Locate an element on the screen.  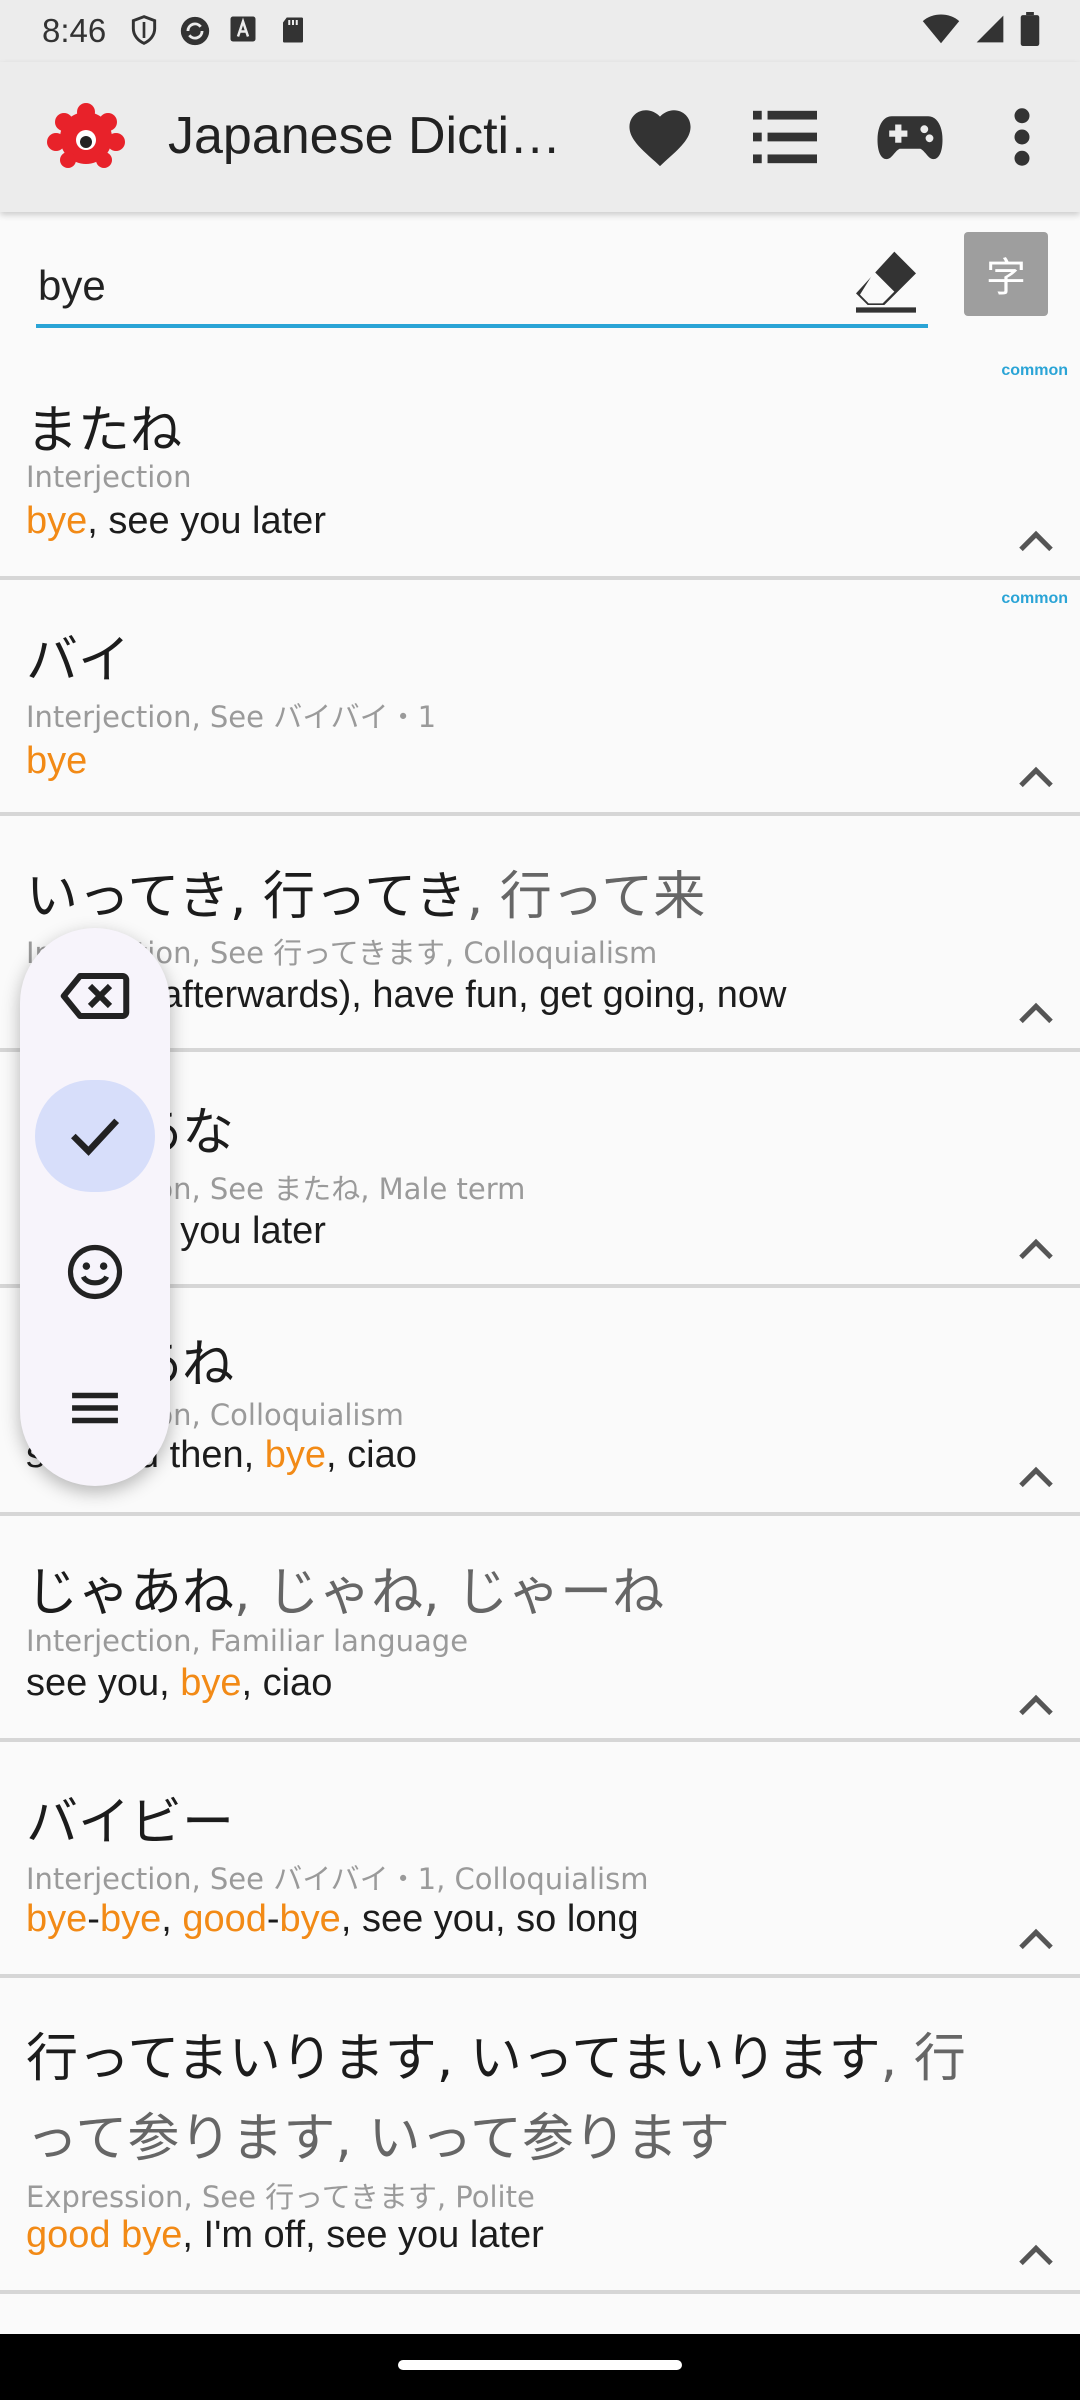
sd-card-icon is located at coordinates (294, 30).